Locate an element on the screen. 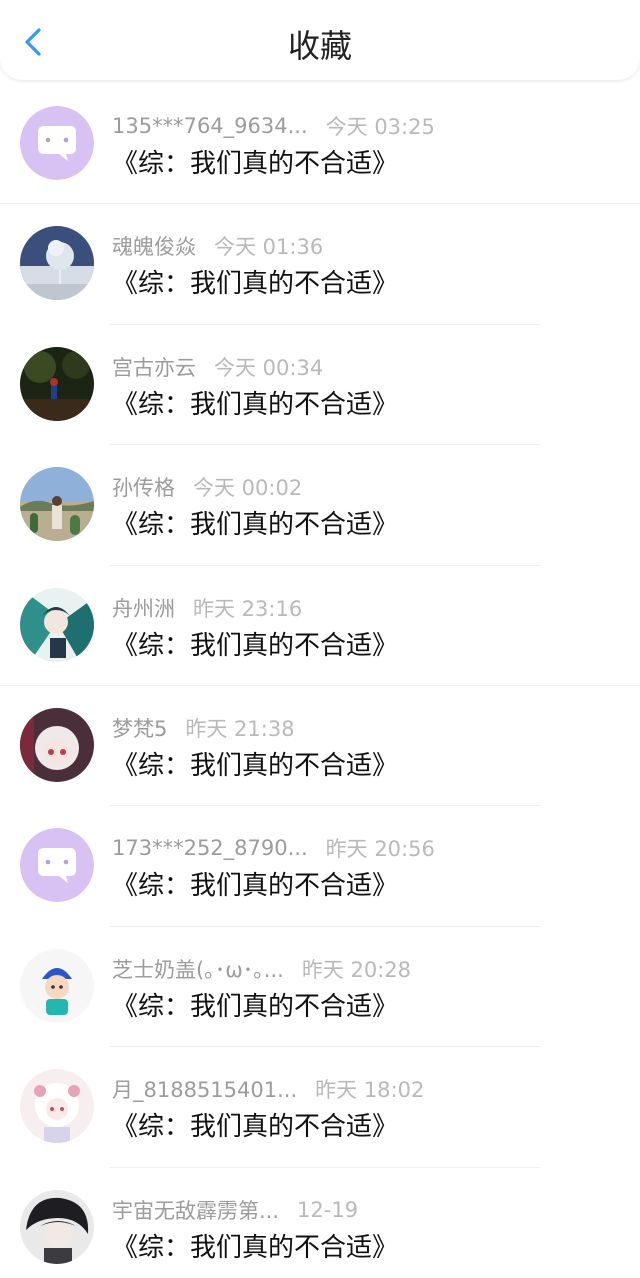 The height and width of the screenshot is (1278, 640). item-meta: 宫古亦云 今天 00:34 is located at coordinates (217, 367).